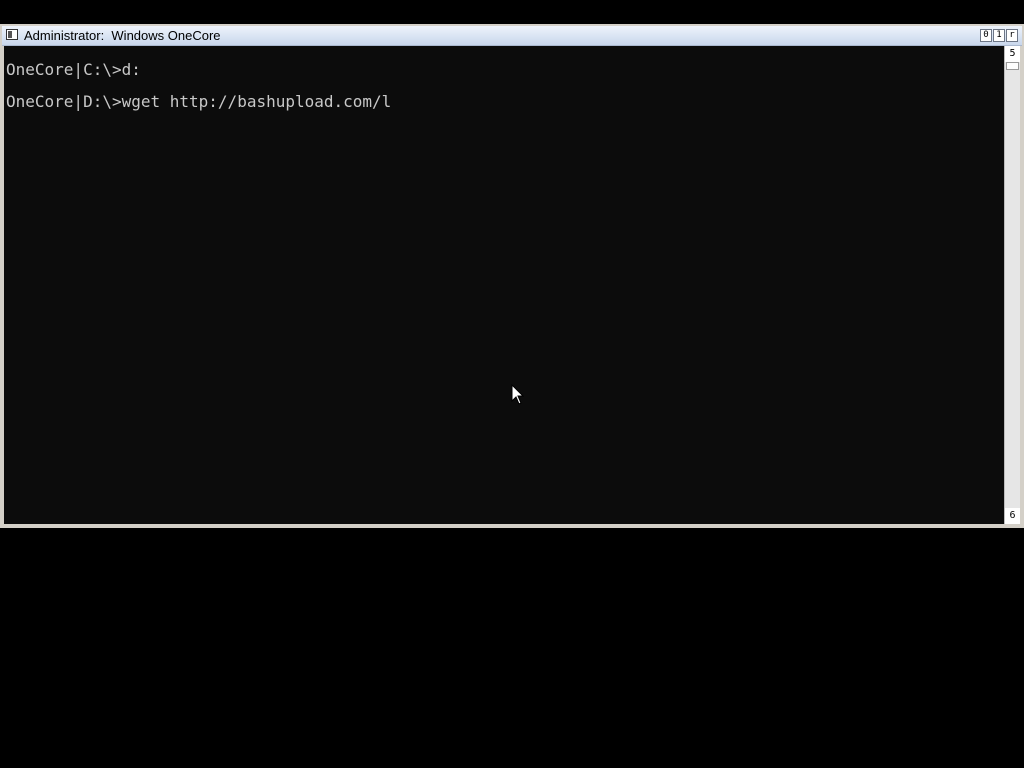 The image size is (1024, 768). Describe the element at coordinates (1012, 66) in the screenshot. I see `scroll-thumb` at that location.